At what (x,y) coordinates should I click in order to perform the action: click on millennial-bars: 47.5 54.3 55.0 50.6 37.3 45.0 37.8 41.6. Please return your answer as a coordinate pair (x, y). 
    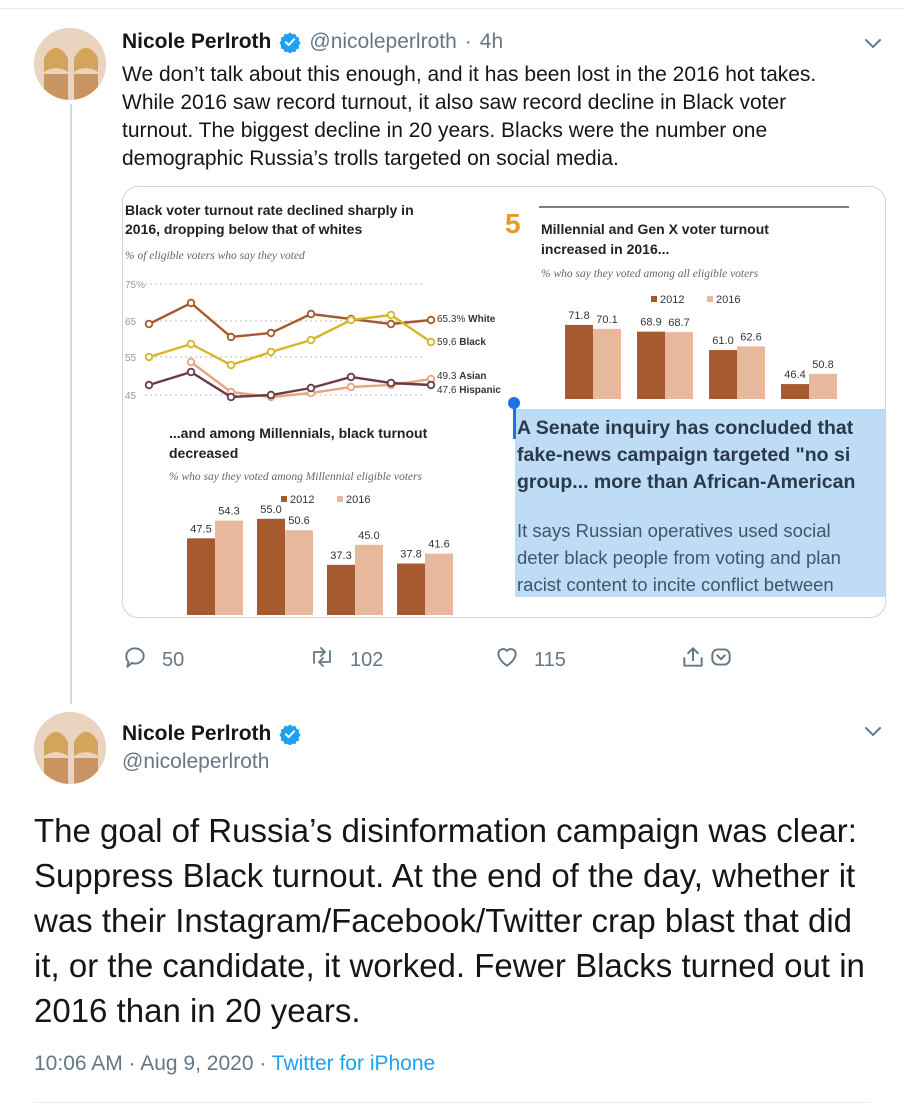
    Looking at the image, I should click on (320, 559).